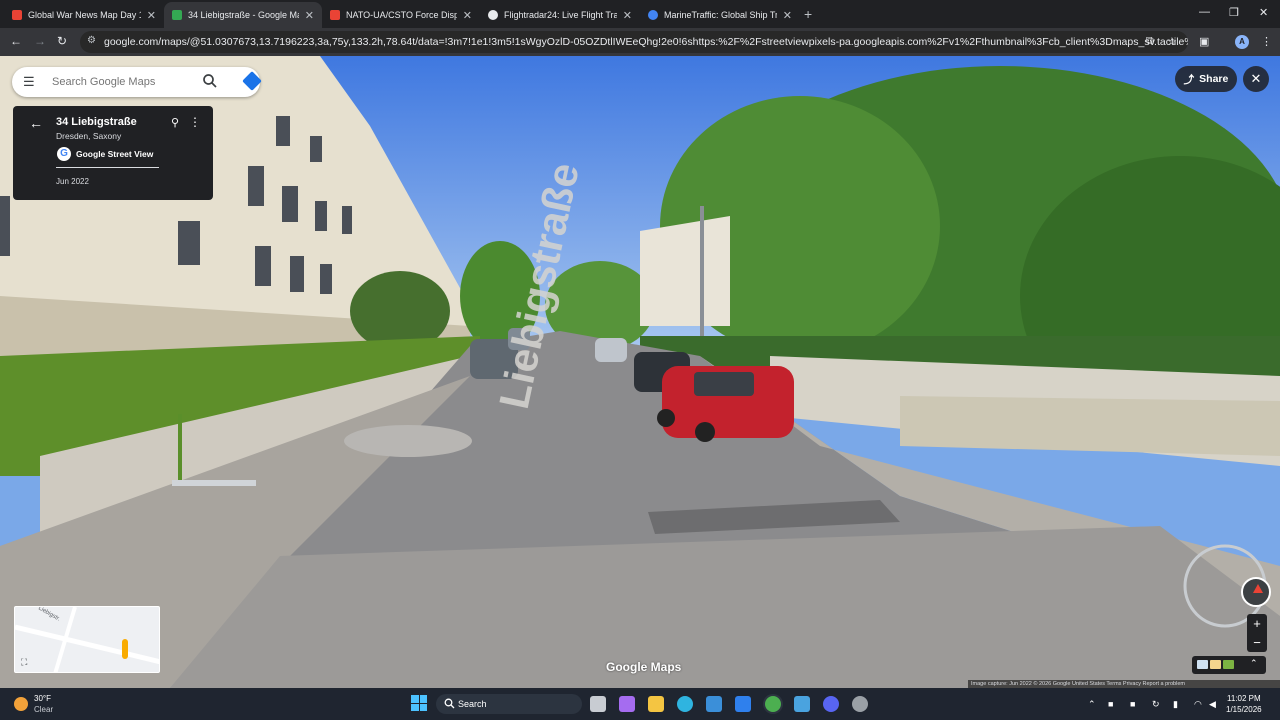  Describe the element at coordinates (107, 167) in the screenshot. I see `divider` at that location.